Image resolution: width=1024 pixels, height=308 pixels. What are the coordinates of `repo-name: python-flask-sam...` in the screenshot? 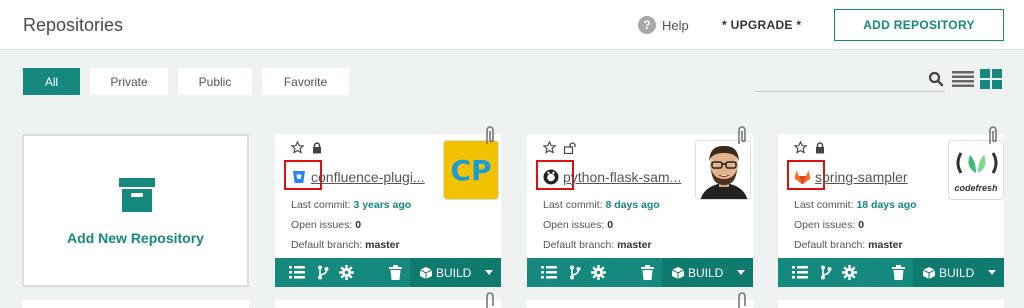 It's located at (622, 177).